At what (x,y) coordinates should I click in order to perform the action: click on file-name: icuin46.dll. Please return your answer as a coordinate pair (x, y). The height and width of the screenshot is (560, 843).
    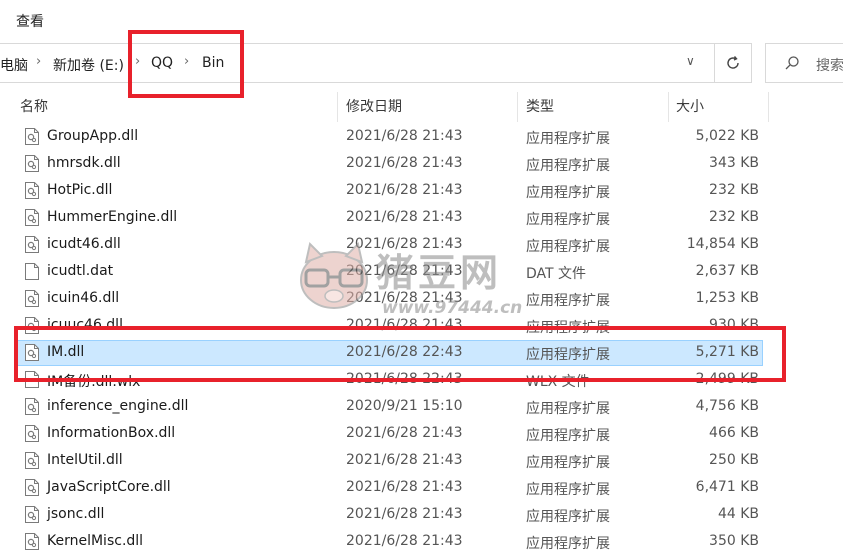
    Looking at the image, I should click on (83, 298).